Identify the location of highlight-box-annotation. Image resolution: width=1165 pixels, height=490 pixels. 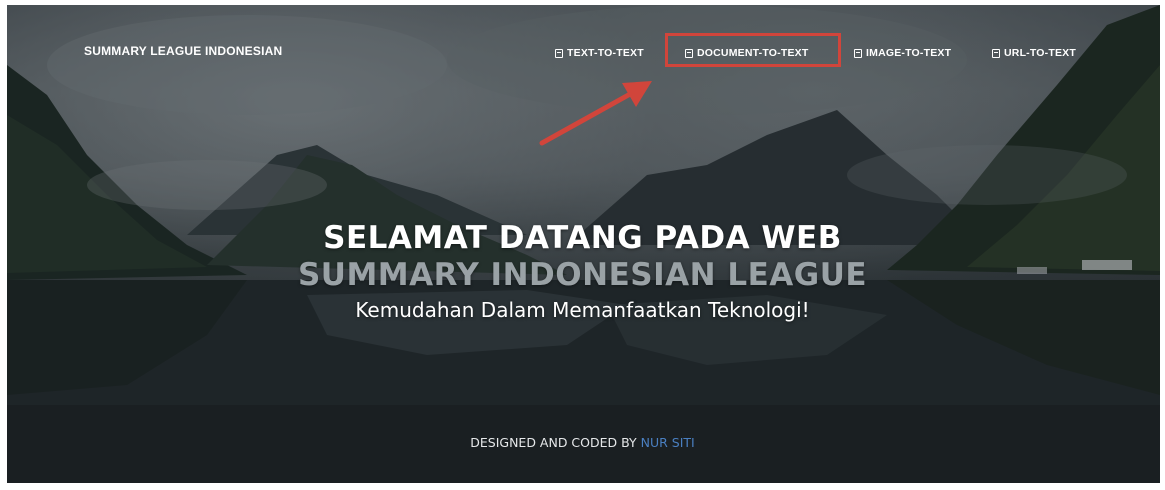
(753, 50).